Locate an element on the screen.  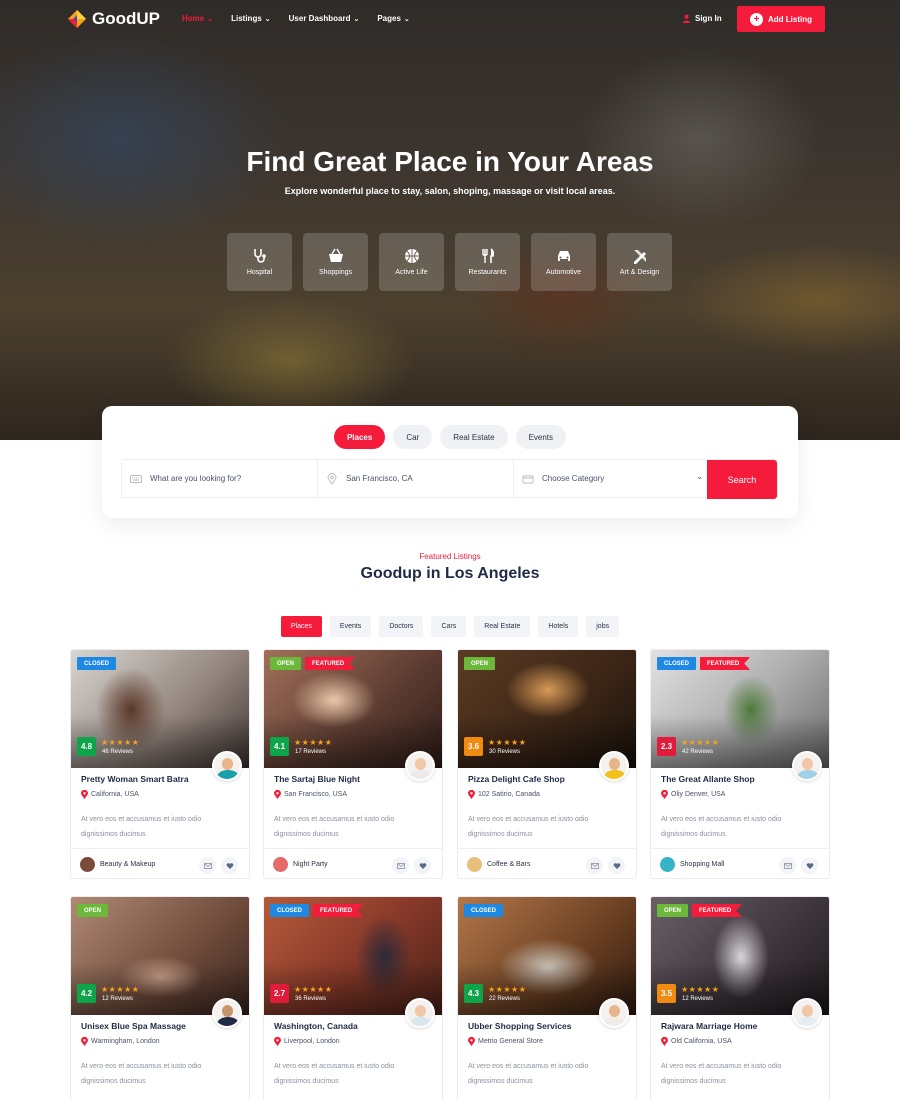
category-active-life: Active Life is located at coordinates (411, 262).